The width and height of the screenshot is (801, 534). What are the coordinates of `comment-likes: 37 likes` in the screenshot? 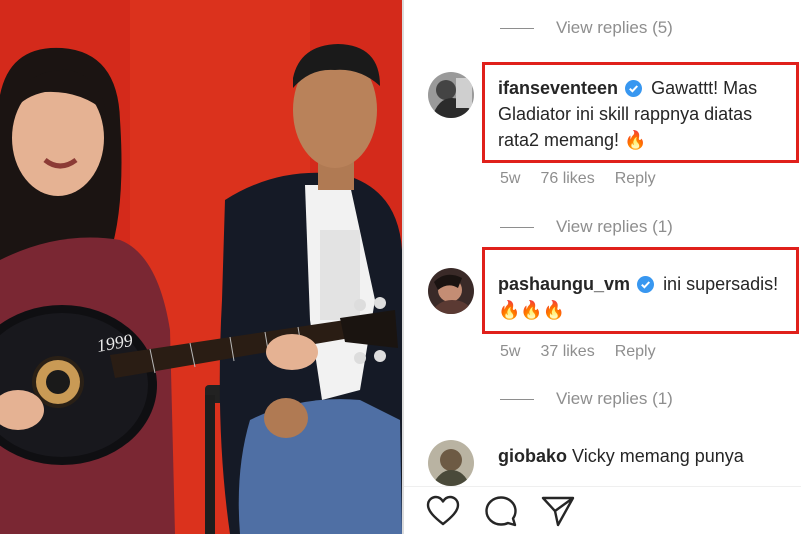 It's located at (567, 352).